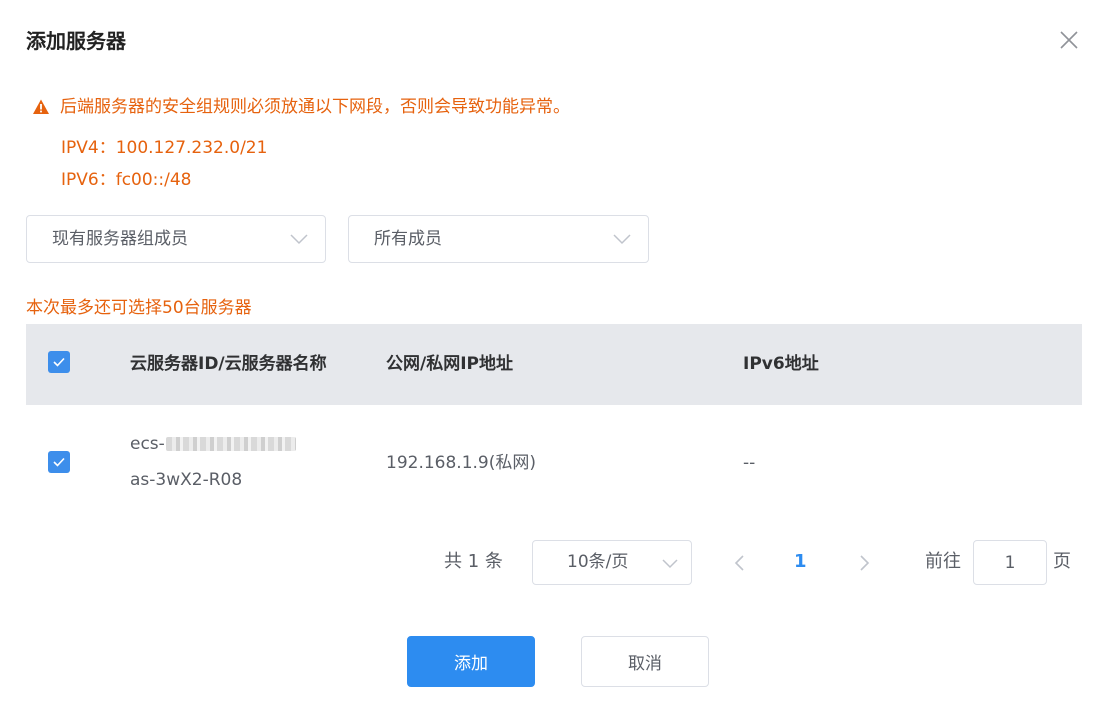  Describe the element at coordinates (943, 561) in the screenshot. I see `goto-label: 前往` at that location.